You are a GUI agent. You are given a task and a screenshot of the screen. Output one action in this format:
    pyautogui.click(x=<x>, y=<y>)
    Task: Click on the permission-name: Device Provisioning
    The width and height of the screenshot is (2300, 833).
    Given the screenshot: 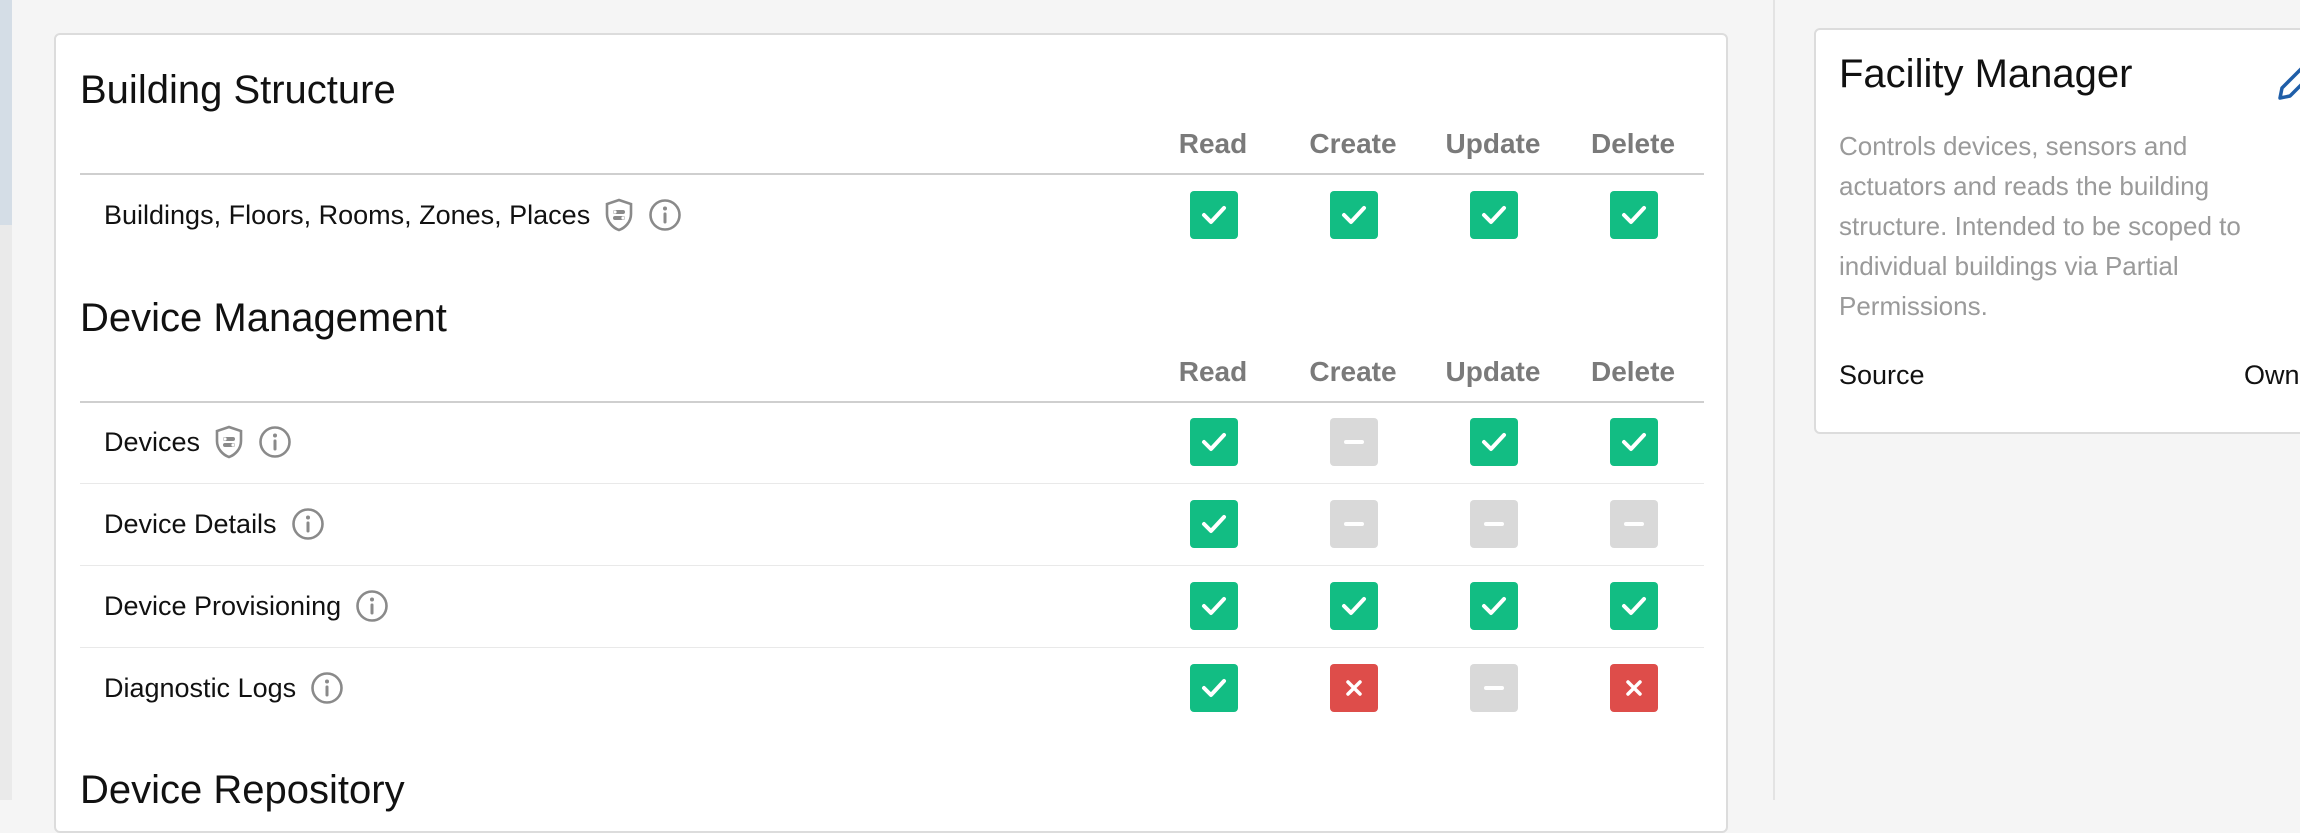 What is the action you would take?
    pyautogui.click(x=223, y=605)
    